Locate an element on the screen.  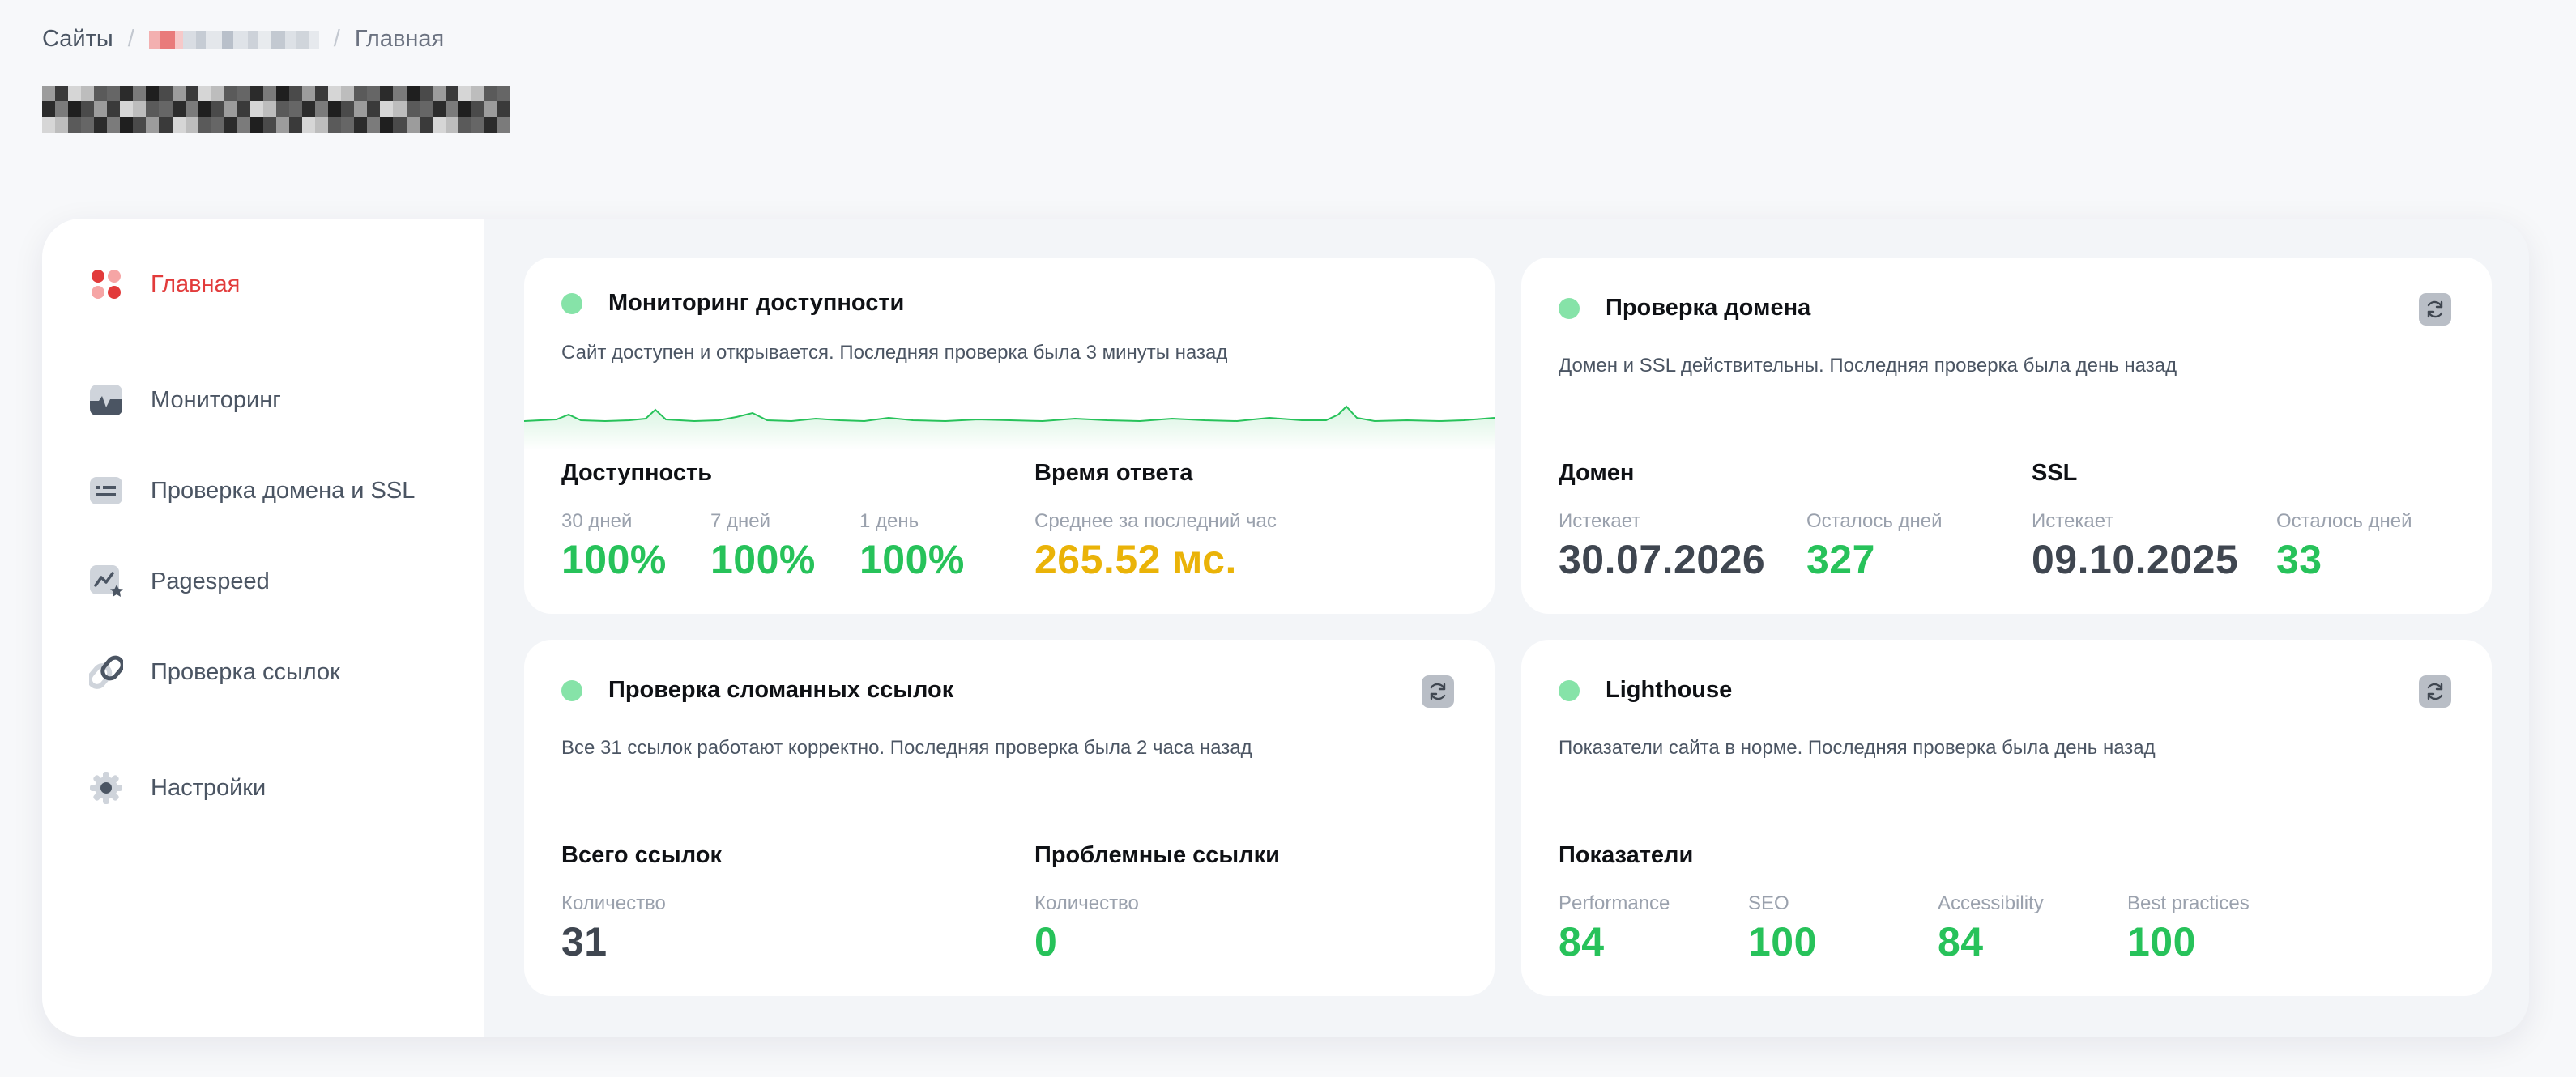
metric-label: Performance is located at coordinates (1614, 903).